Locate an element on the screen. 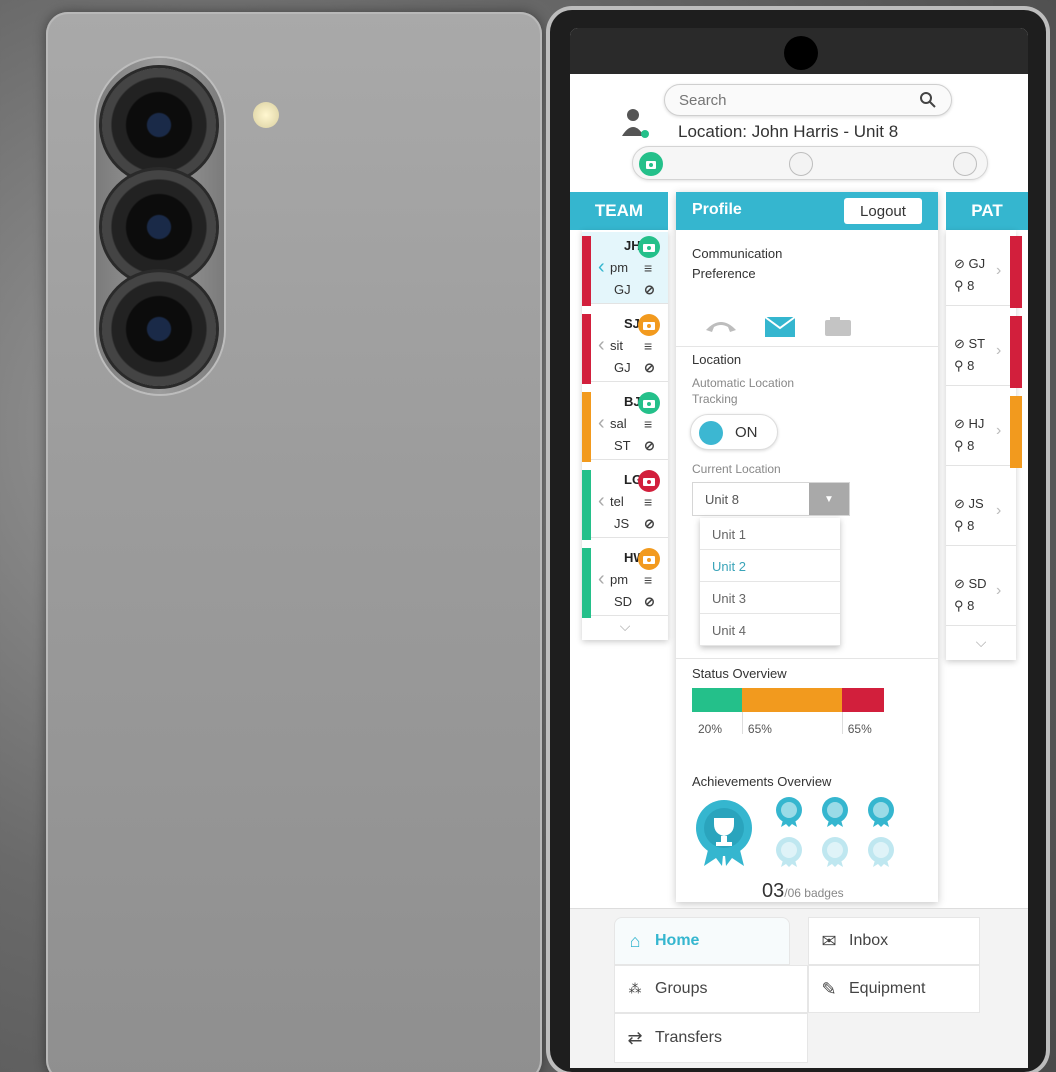 The image size is (1056, 1072). nav-transfers: ⇄ Transfers is located at coordinates (711, 1038).